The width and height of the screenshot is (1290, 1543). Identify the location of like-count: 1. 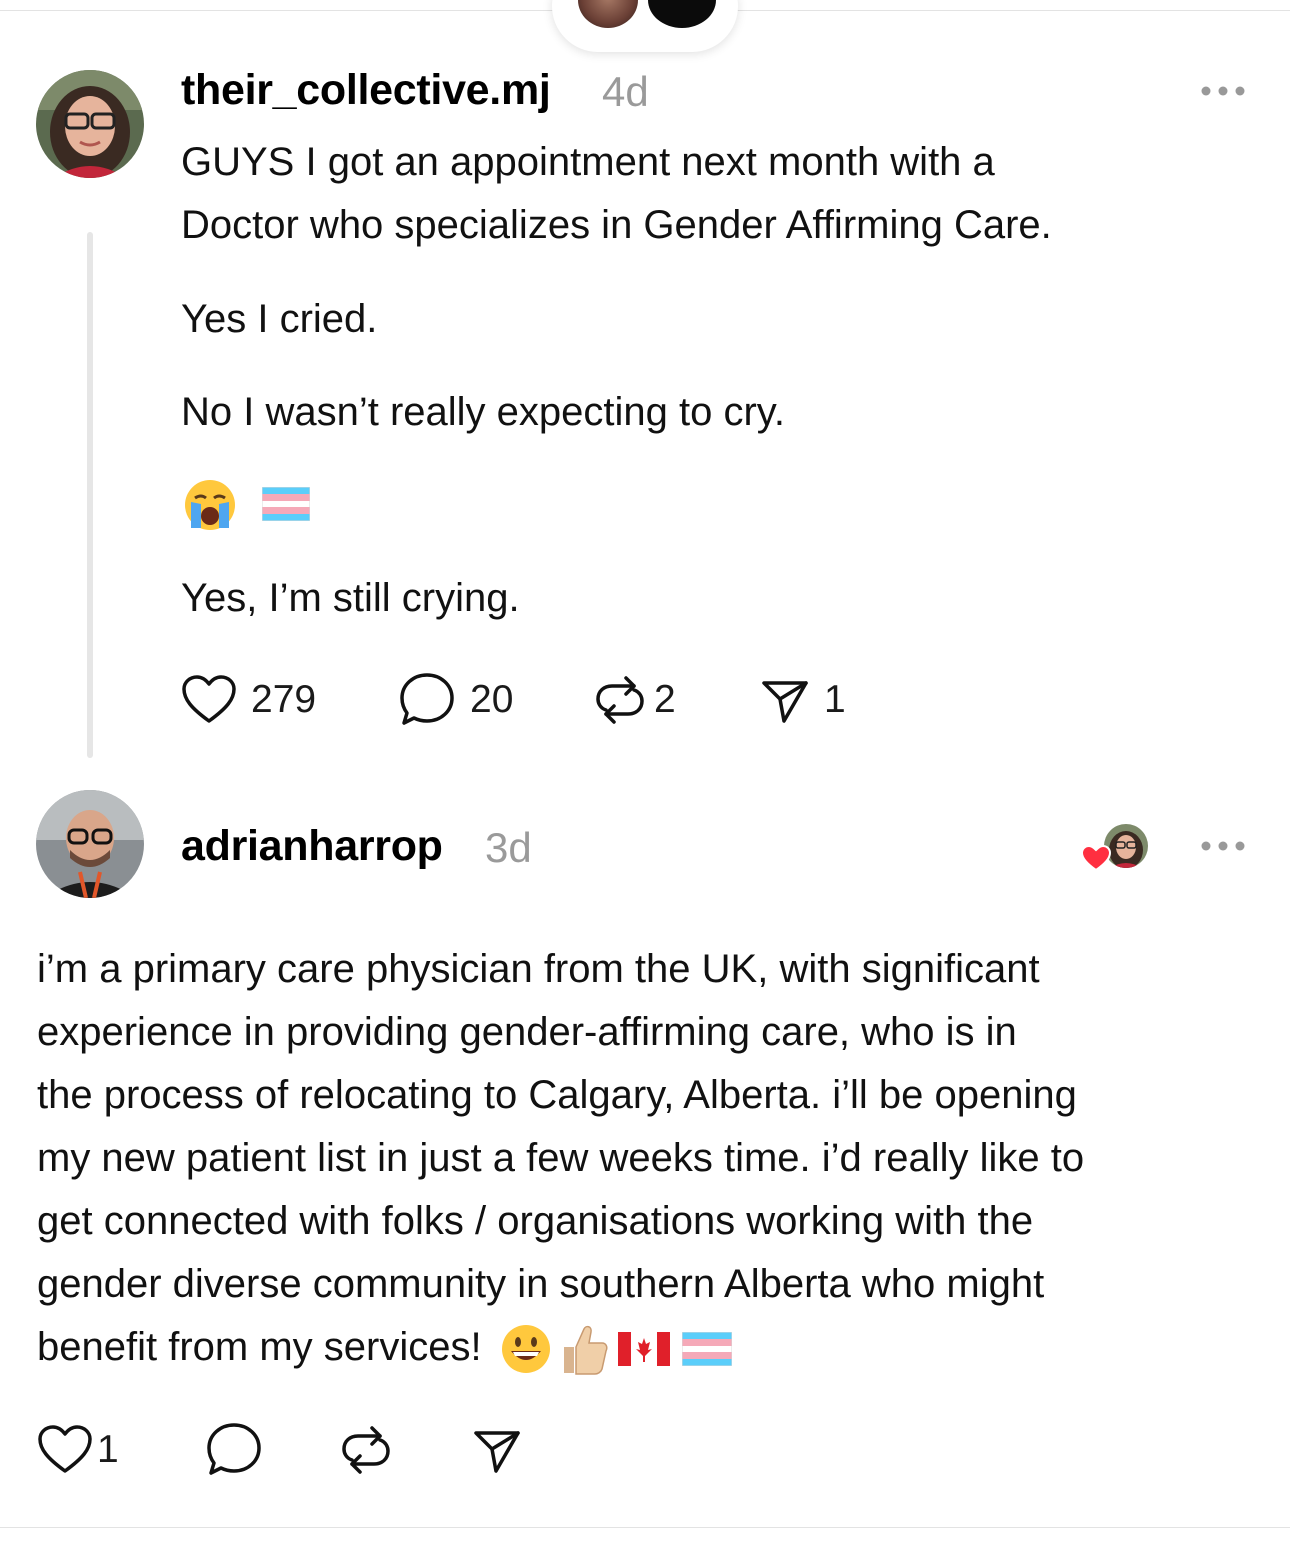
(108, 1449).